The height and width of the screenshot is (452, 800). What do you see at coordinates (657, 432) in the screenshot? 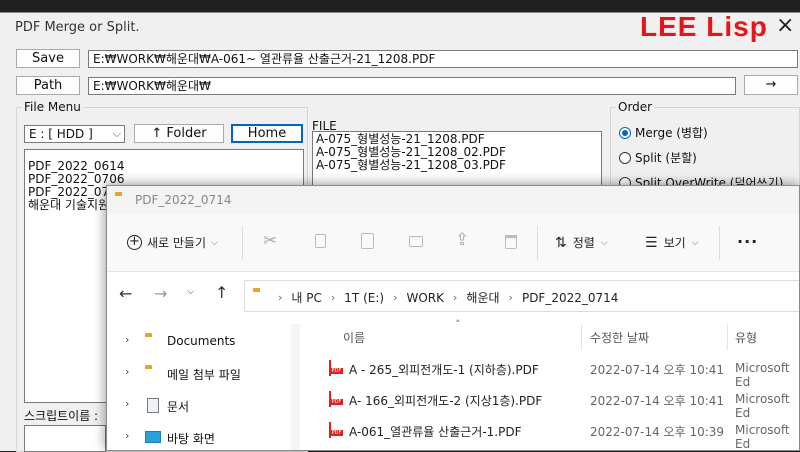
I see `file-date: 2022-07-14 오후 10:39` at bounding box center [657, 432].